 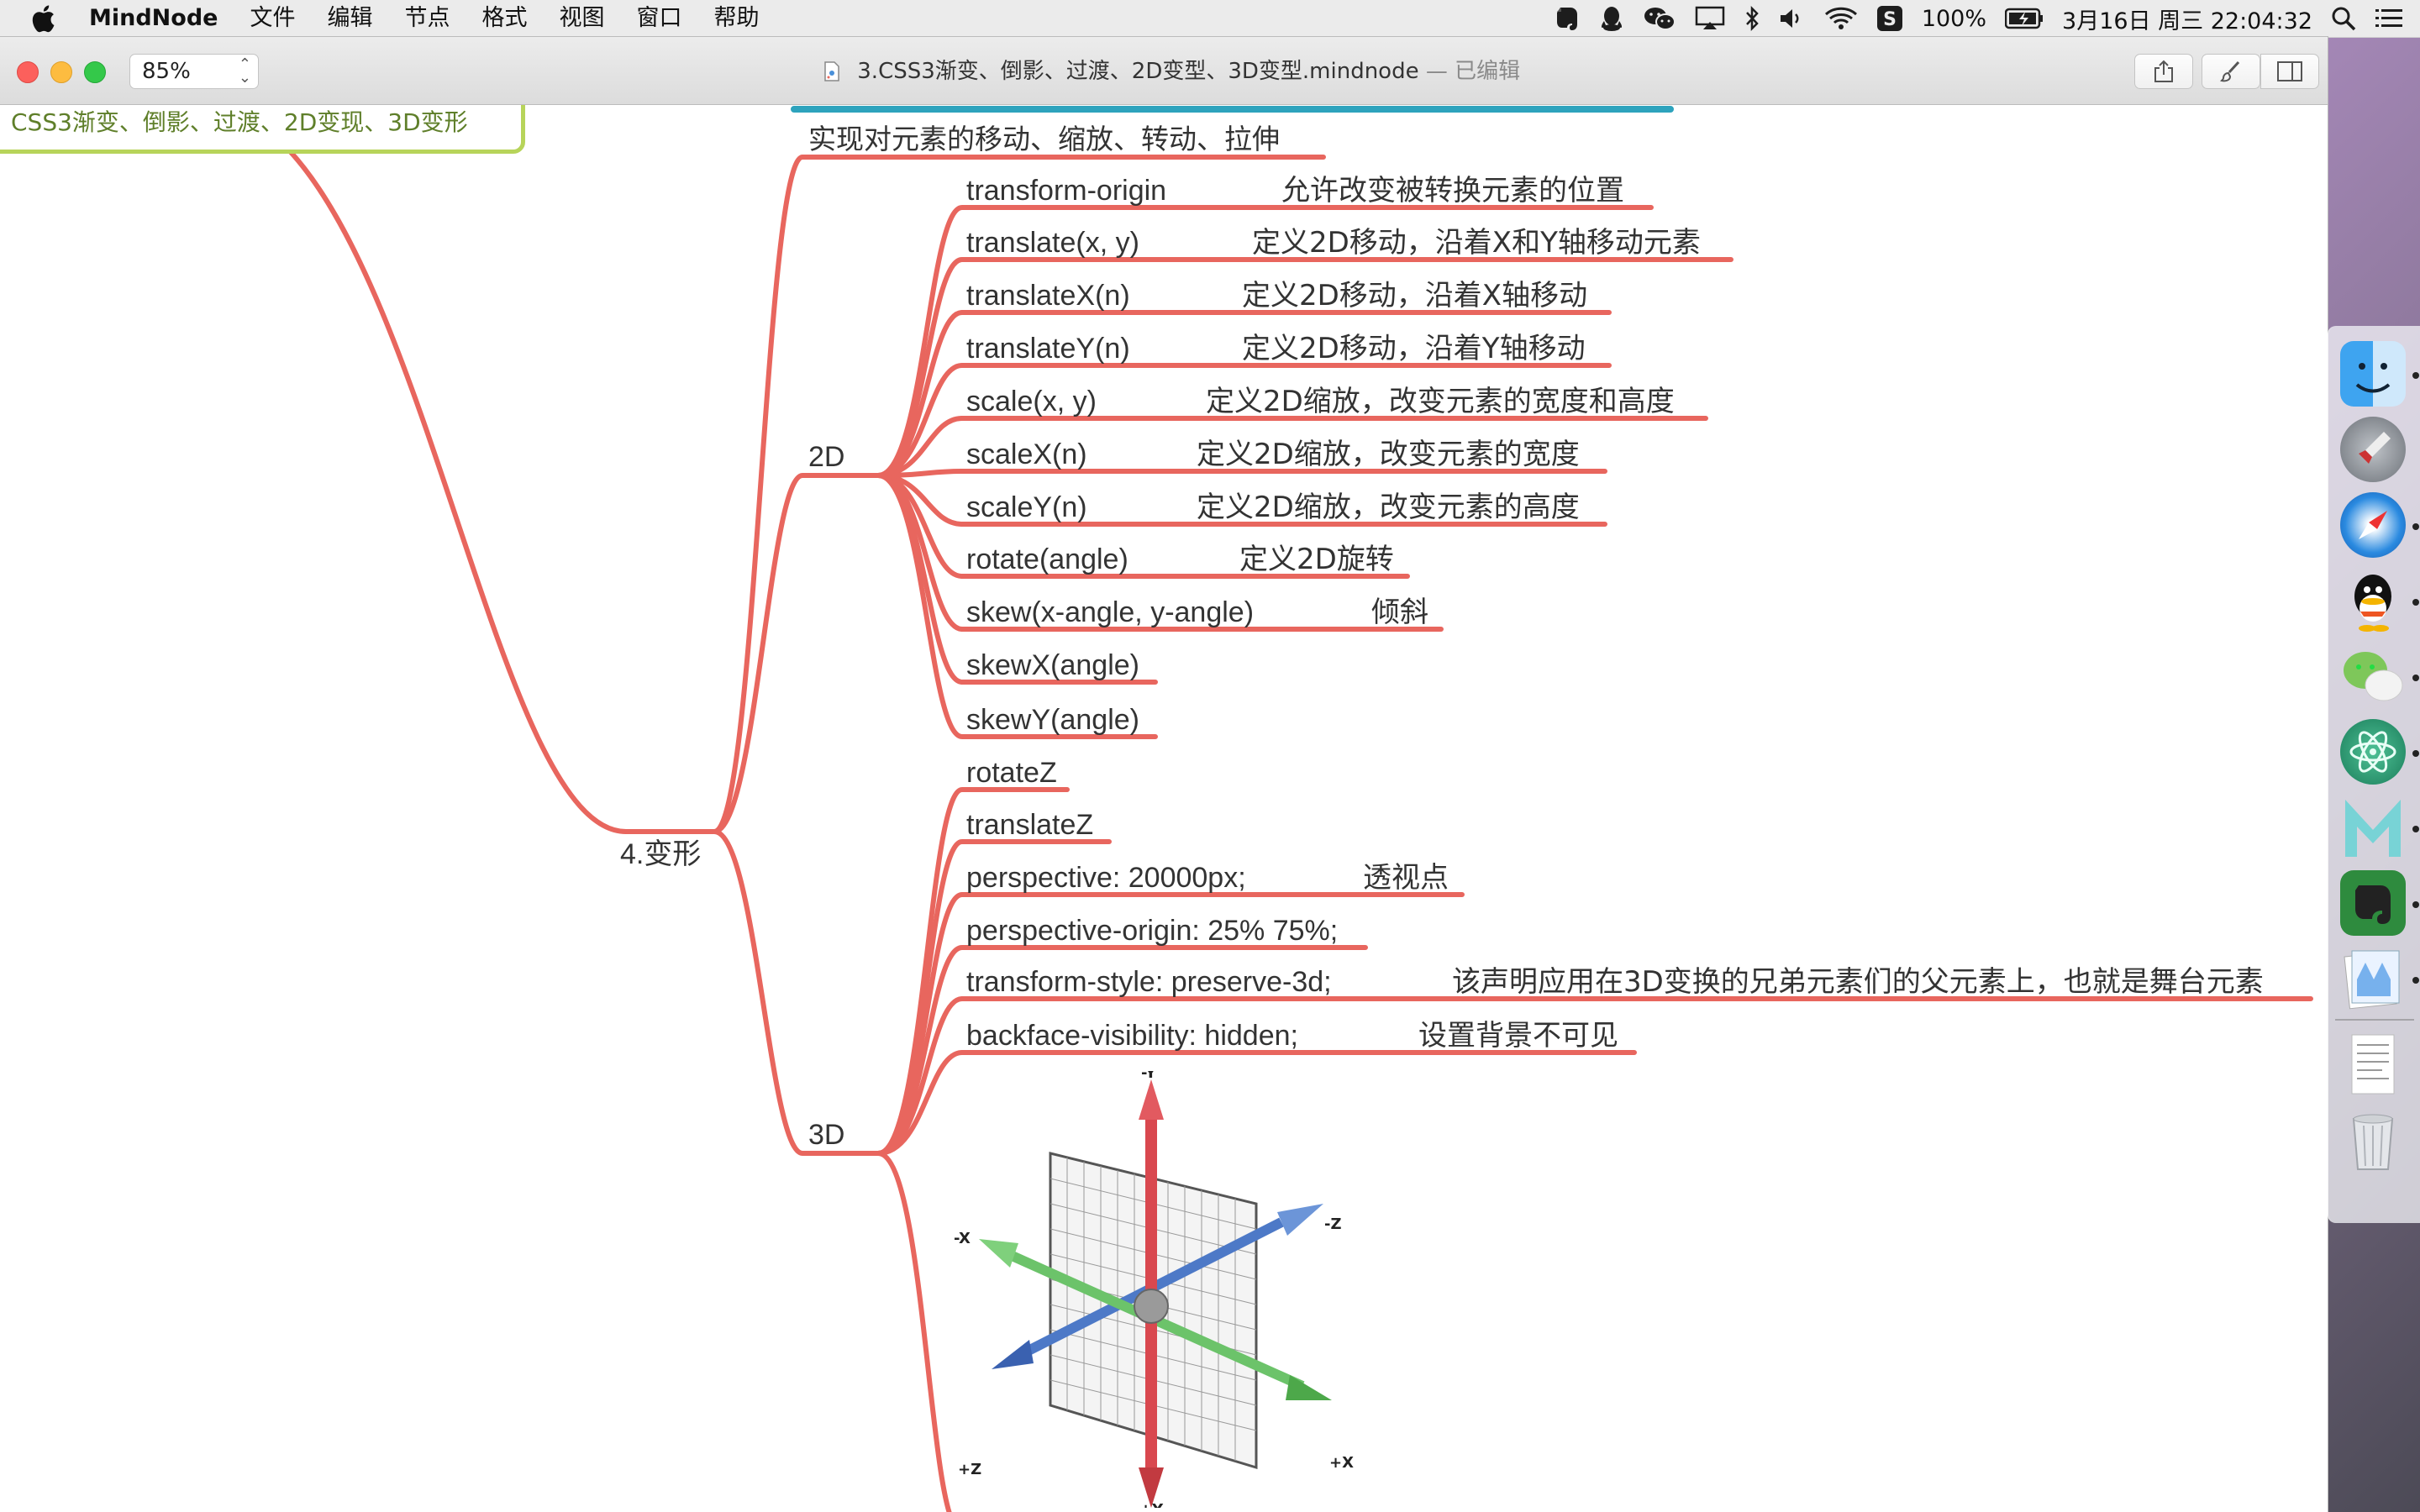 I want to click on menu-edit: 编辑, so click(x=349, y=18).